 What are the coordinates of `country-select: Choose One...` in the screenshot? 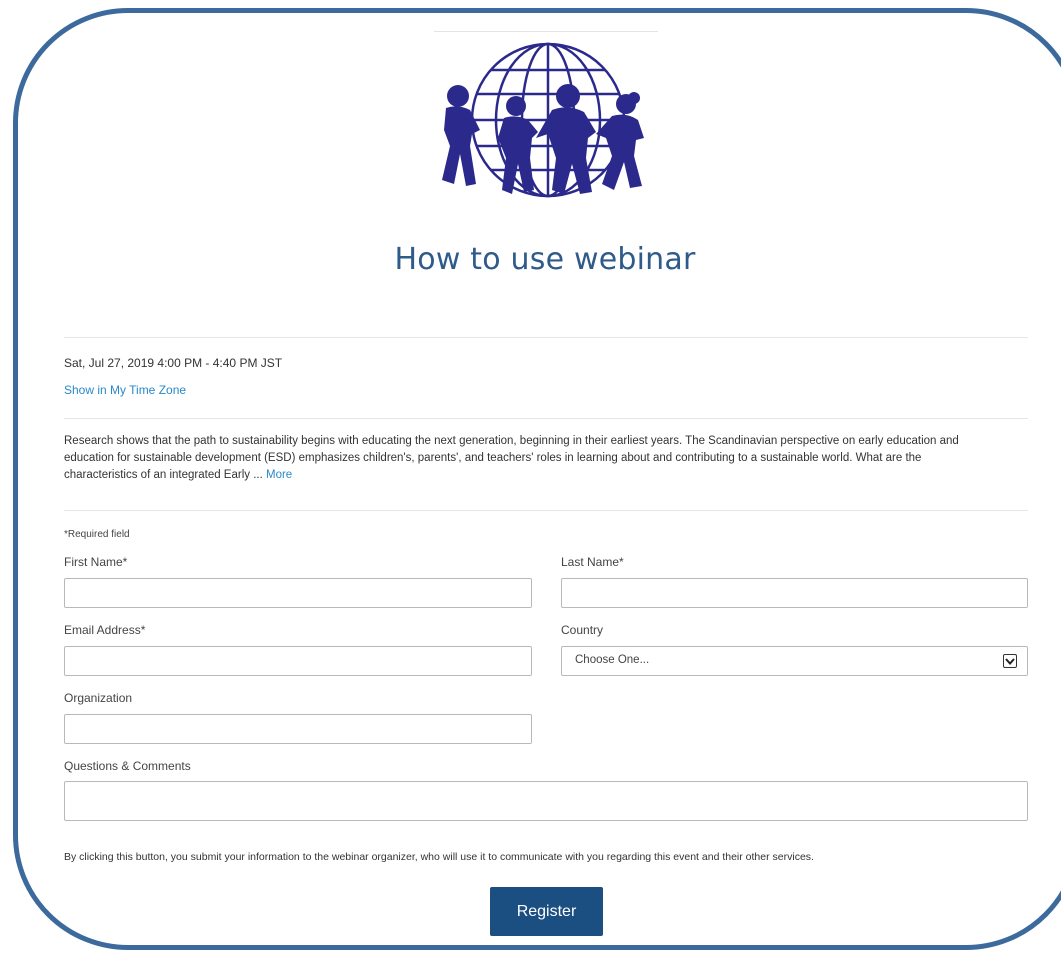 It's located at (794, 661).